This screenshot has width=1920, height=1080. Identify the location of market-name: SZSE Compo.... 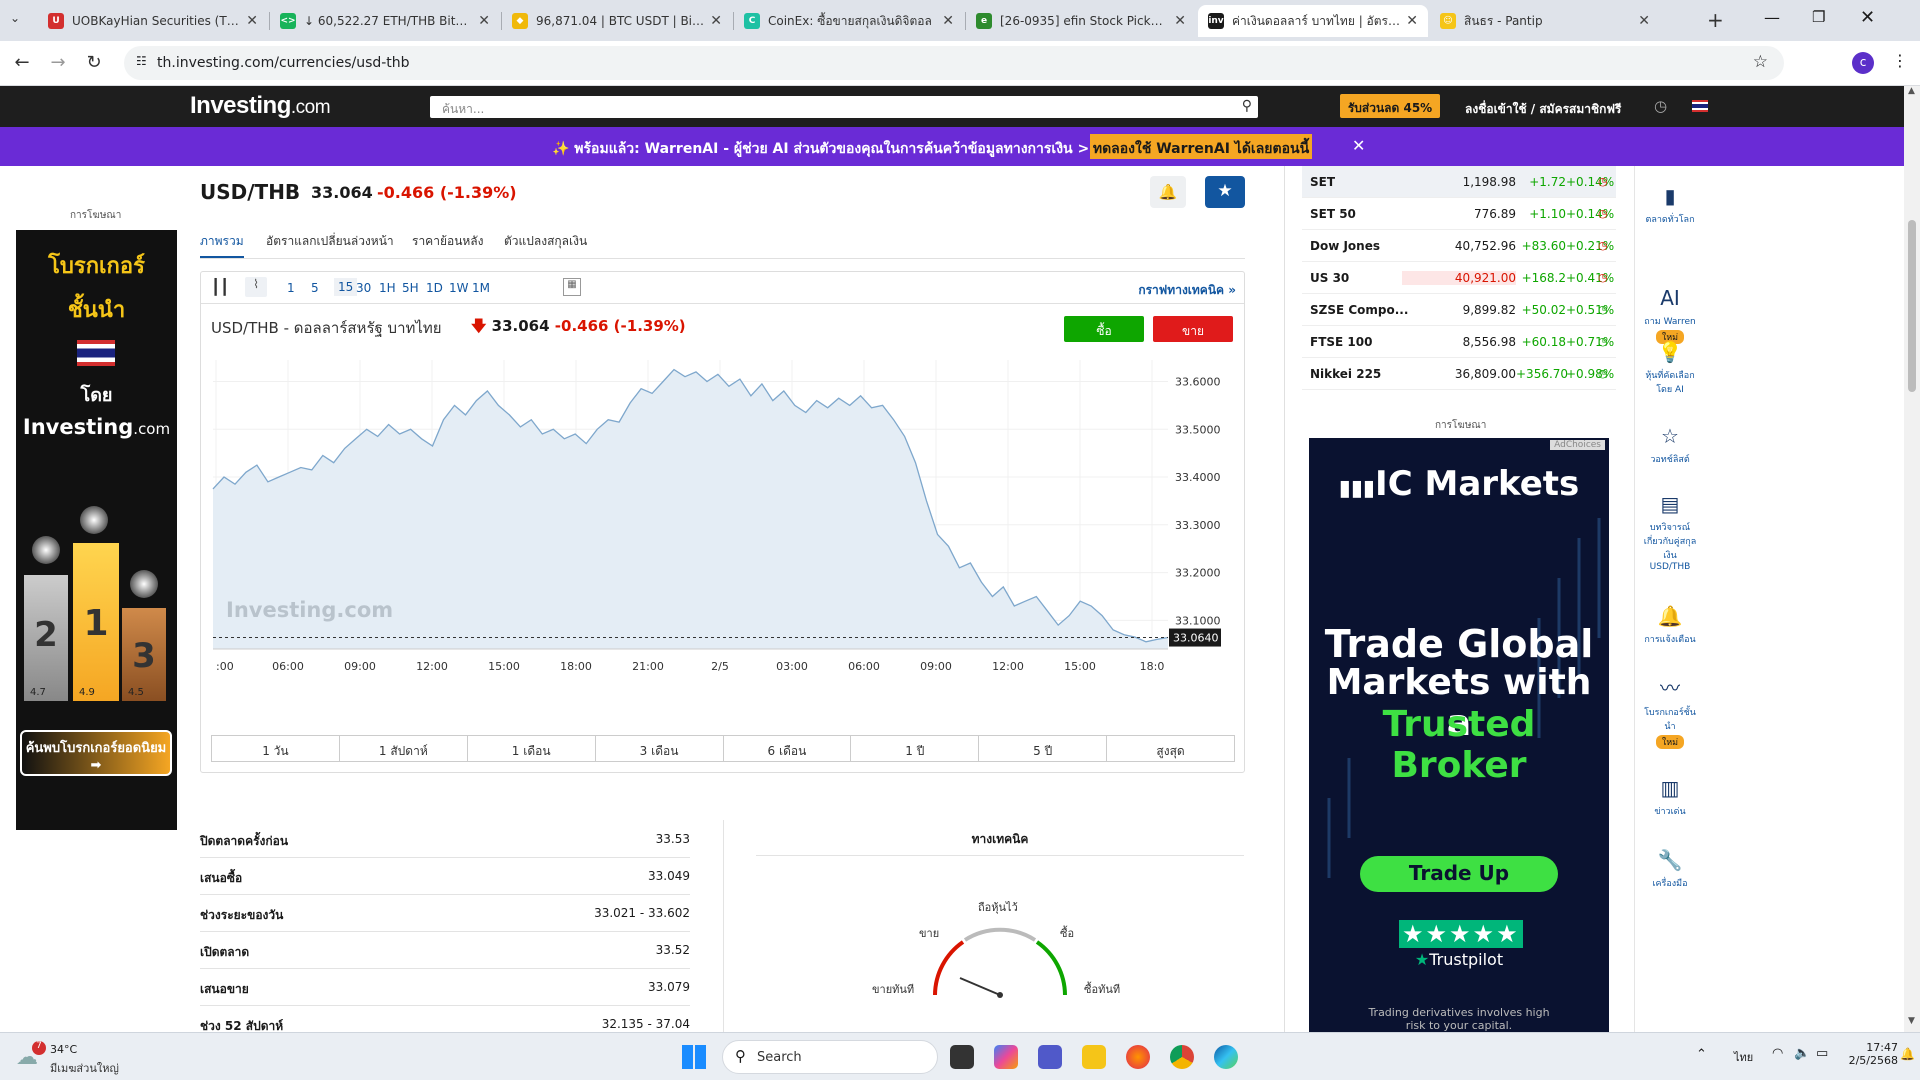
(1359, 310).